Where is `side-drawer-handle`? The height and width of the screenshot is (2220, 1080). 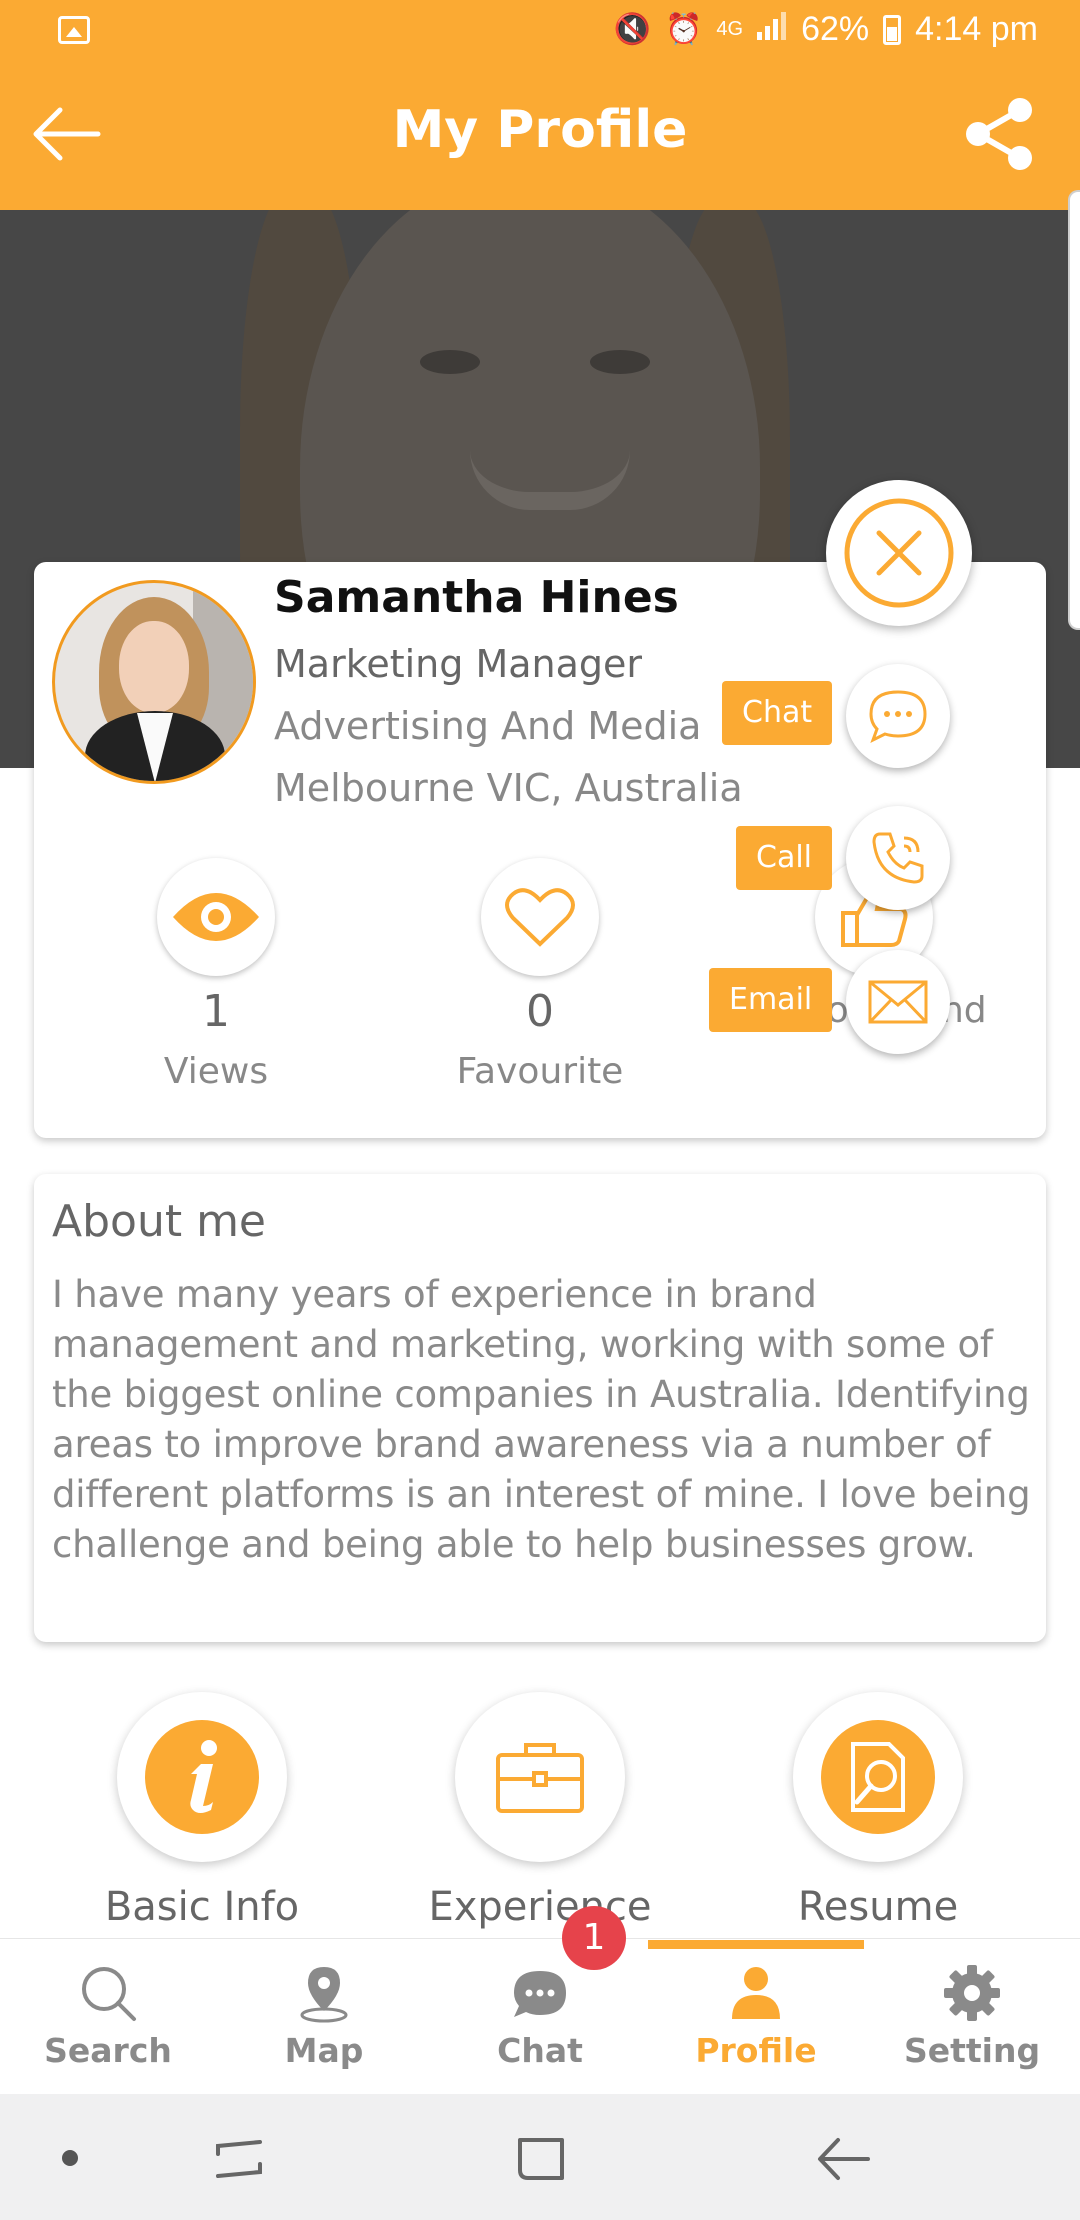
side-drawer-handle is located at coordinates (1074, 410).